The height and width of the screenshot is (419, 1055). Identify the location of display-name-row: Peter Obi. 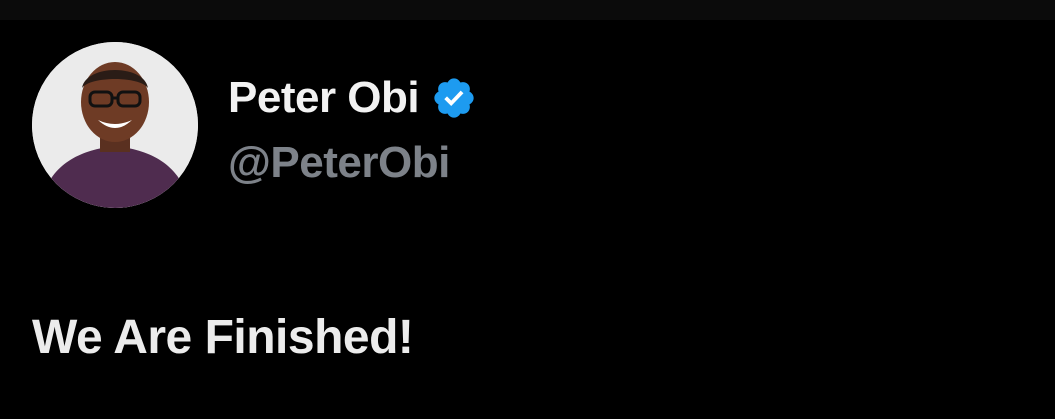
(352, 98).